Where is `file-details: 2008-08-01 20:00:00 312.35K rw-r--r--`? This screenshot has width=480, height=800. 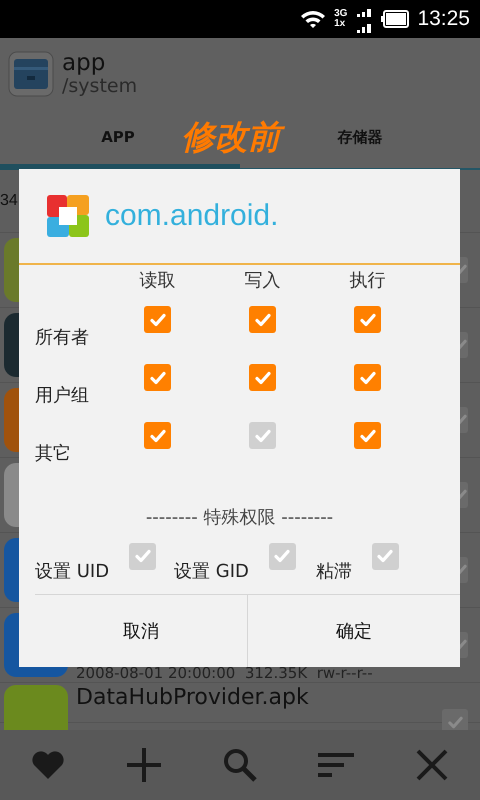
file-details: 2008-08-01 20:00:00 312.35K rw-r--r-- is located at coordinates (225, 673).